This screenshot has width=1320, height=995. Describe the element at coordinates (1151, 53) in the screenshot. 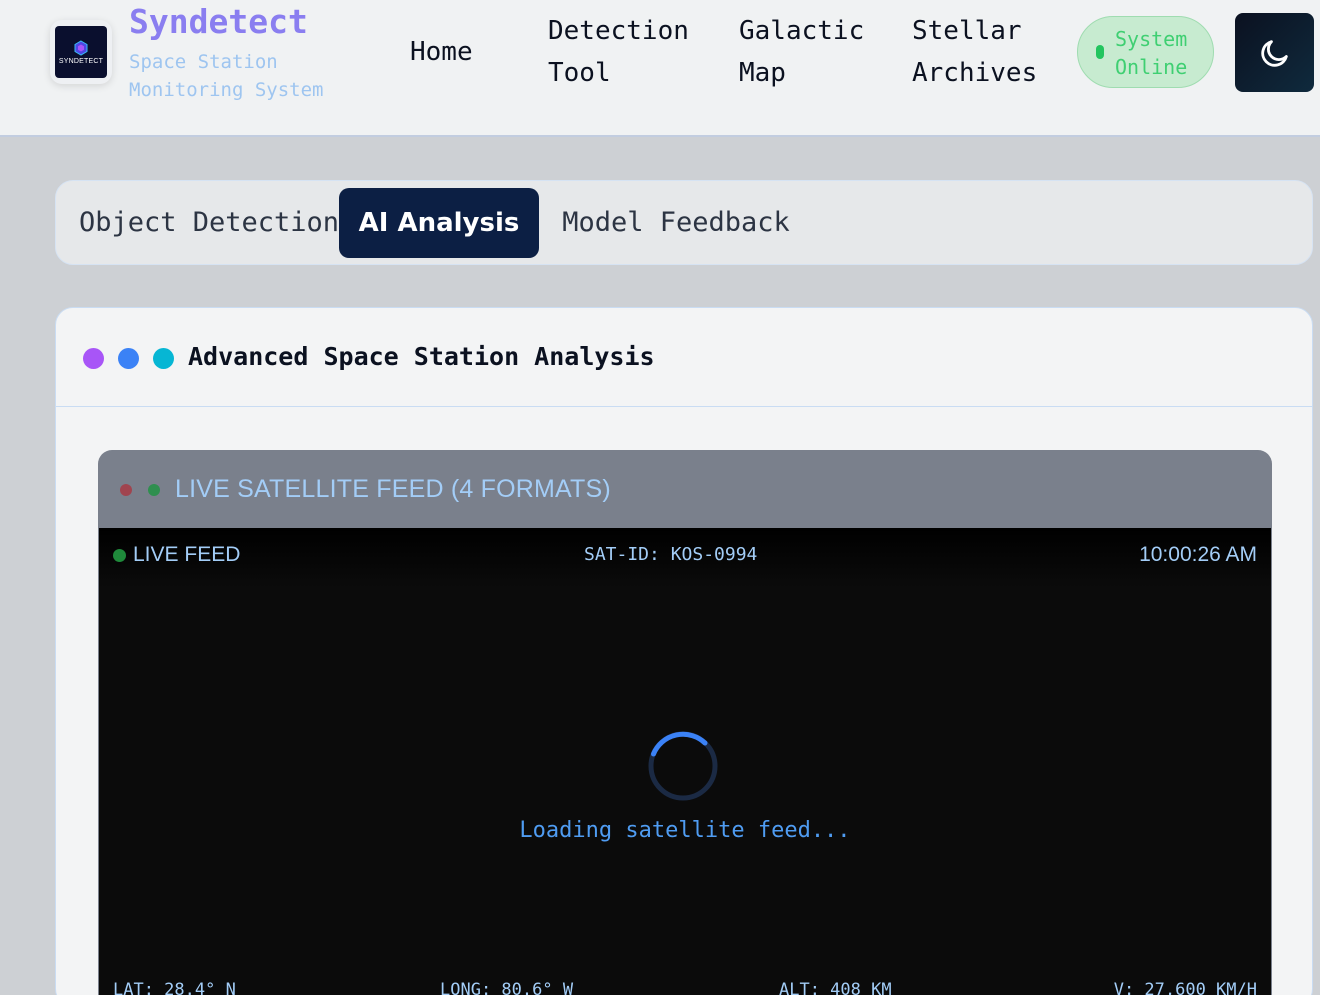

I see `status-text: System Online` at that location.